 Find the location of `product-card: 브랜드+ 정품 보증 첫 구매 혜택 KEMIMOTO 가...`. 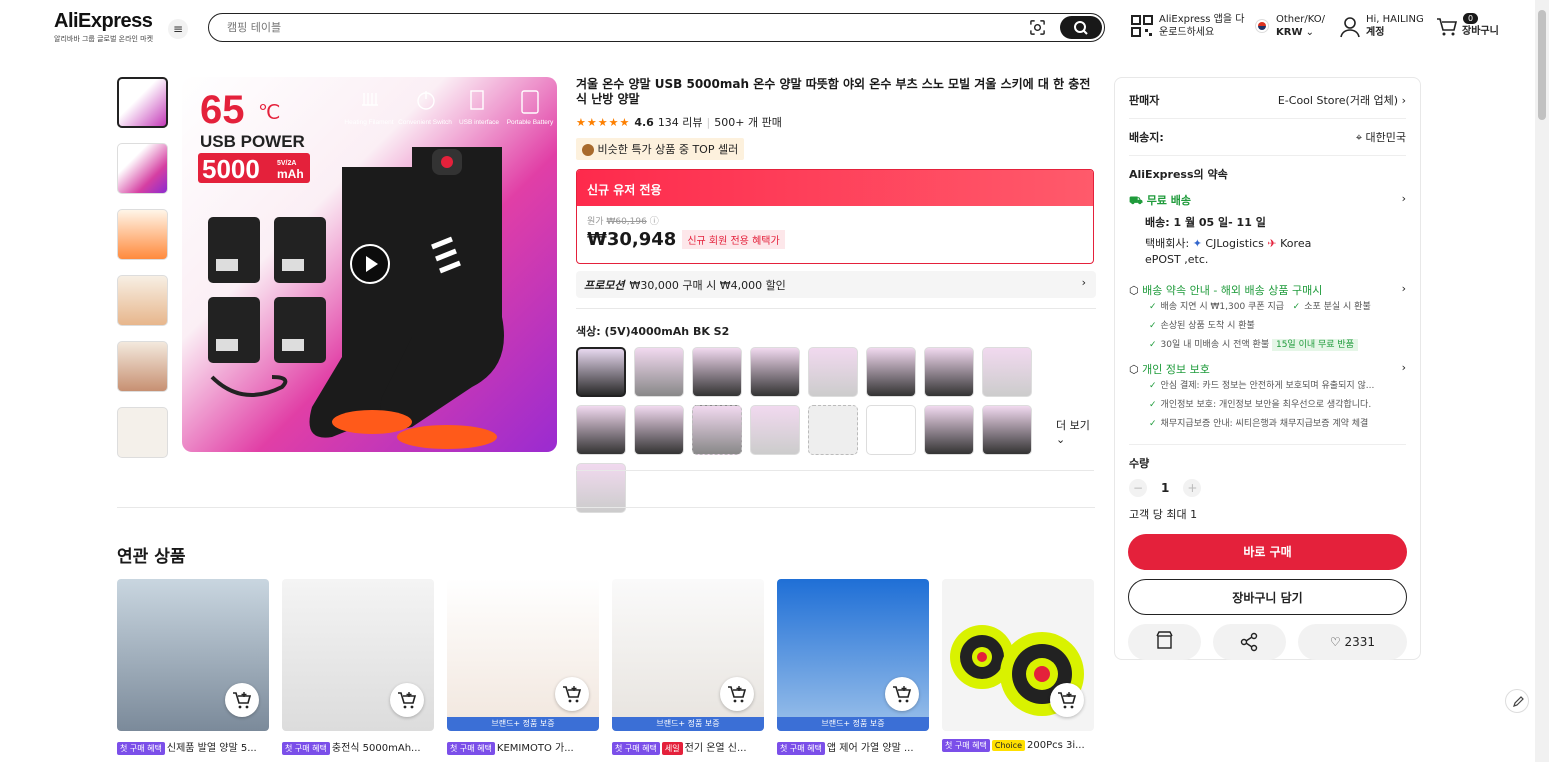

product-card: 브랜드+ 정품 보증 첫 구매 혜택 KEMIMOTO 가... is located at coordinates (523, 670).